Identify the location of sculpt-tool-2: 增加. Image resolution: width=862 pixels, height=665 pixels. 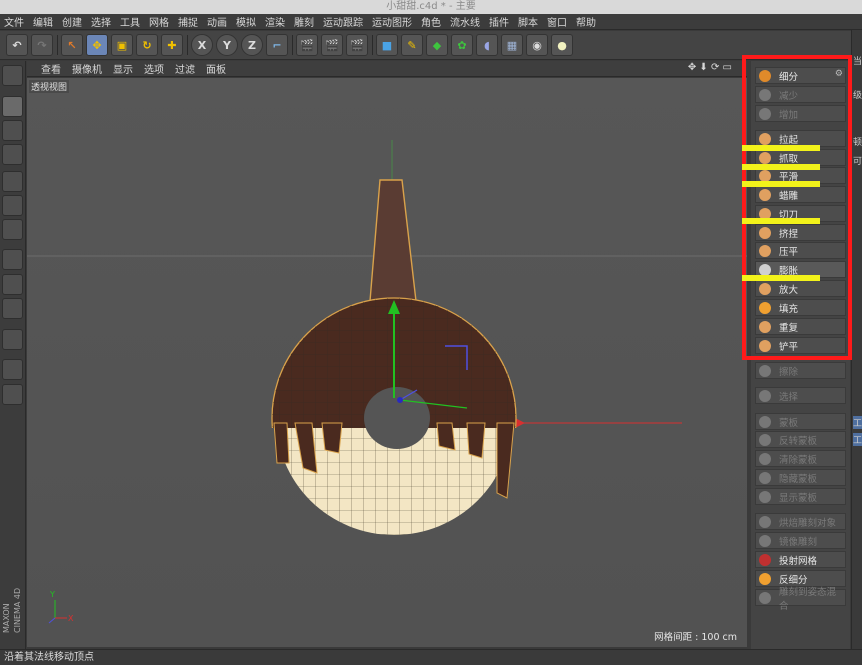
(800, 113).